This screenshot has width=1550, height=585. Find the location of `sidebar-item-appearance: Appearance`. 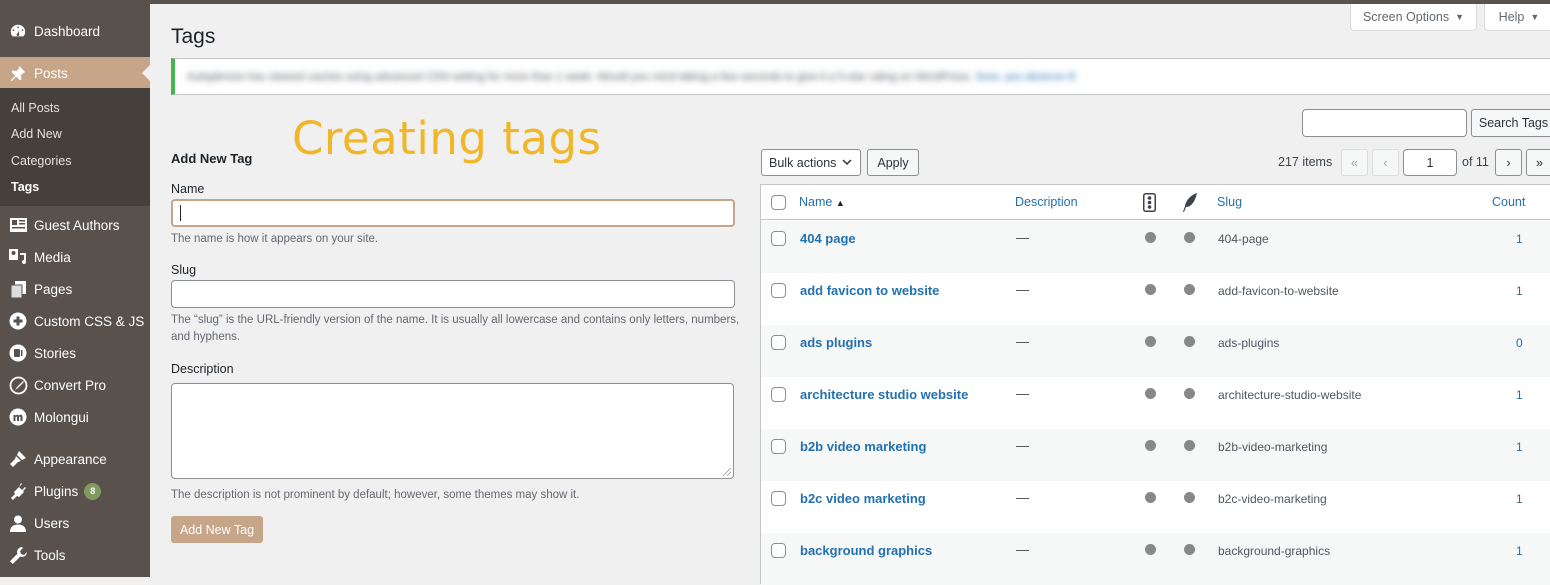

sidebar-item-appearance: Appearance is located at coordinates (75, 459).